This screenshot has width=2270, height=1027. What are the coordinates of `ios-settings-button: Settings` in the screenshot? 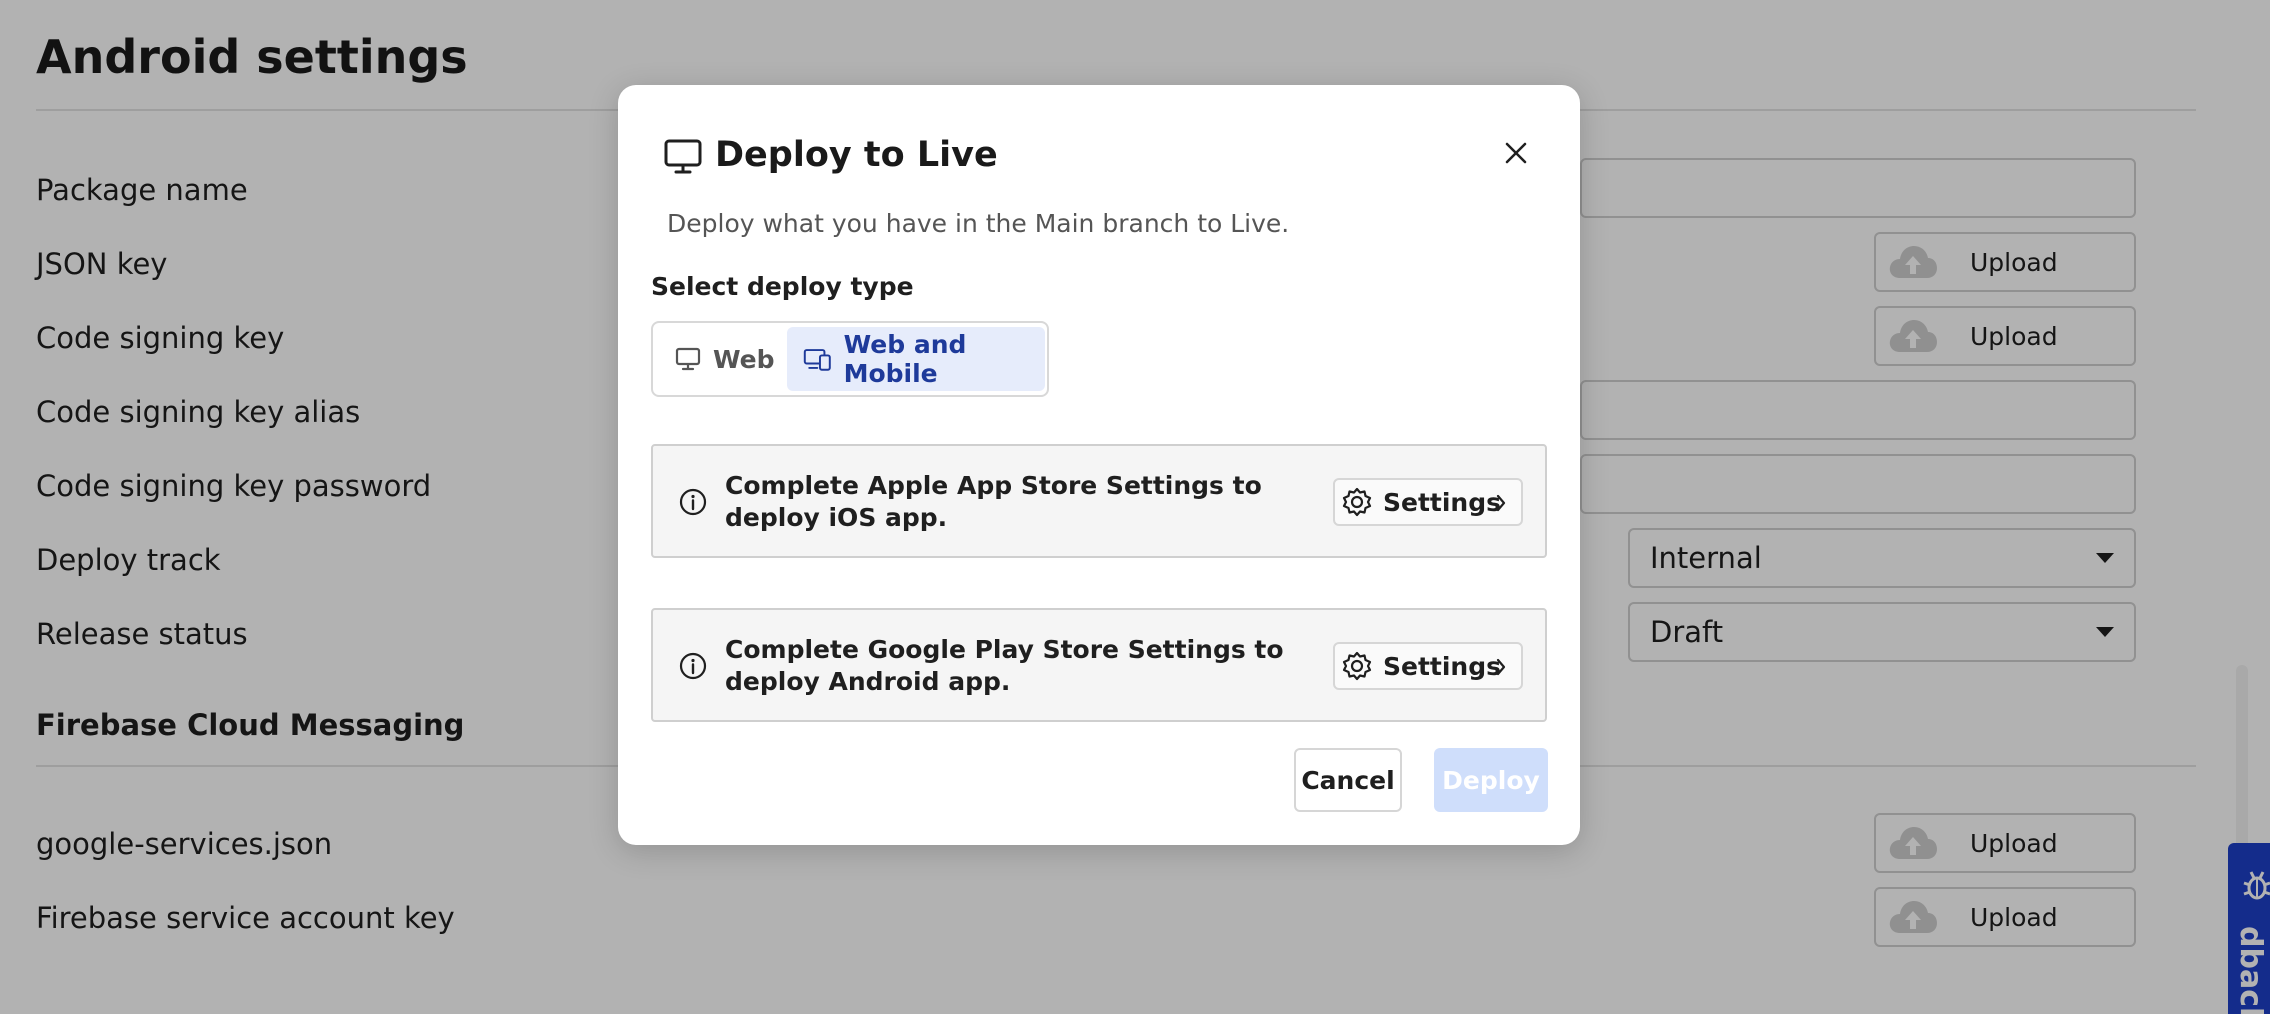 It's located at (1428, 502).